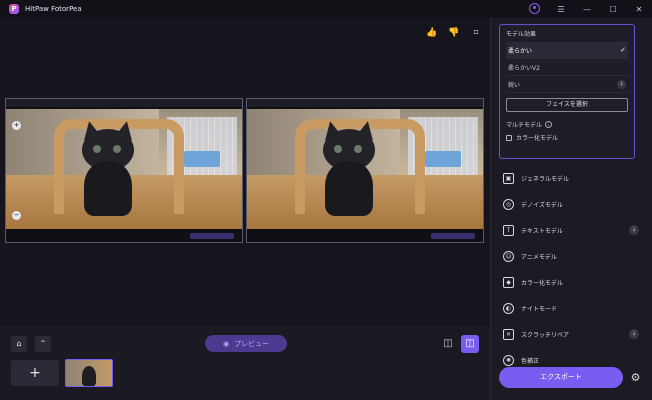 The image size is (652, 400). Describe the element at coordinates (508, 334) in the screenshot. I see `scratch-repair-icon: ✕` at that location.